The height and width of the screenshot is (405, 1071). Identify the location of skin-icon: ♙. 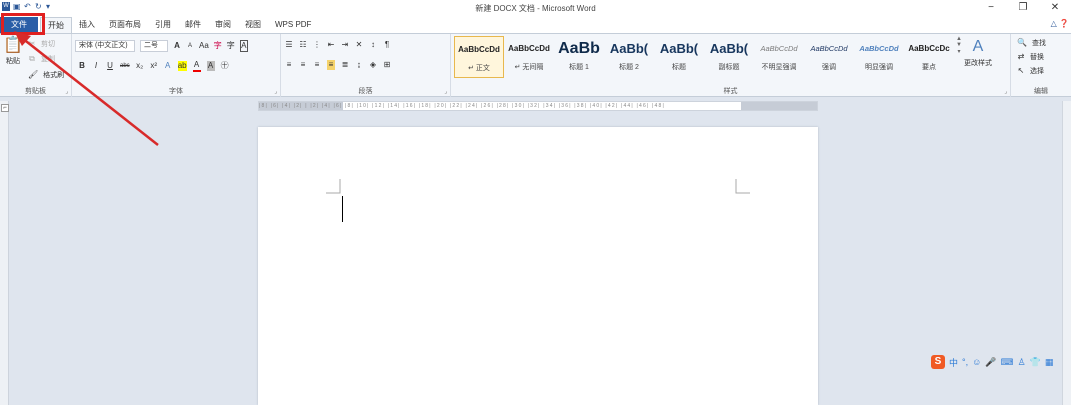
(1022, 362).